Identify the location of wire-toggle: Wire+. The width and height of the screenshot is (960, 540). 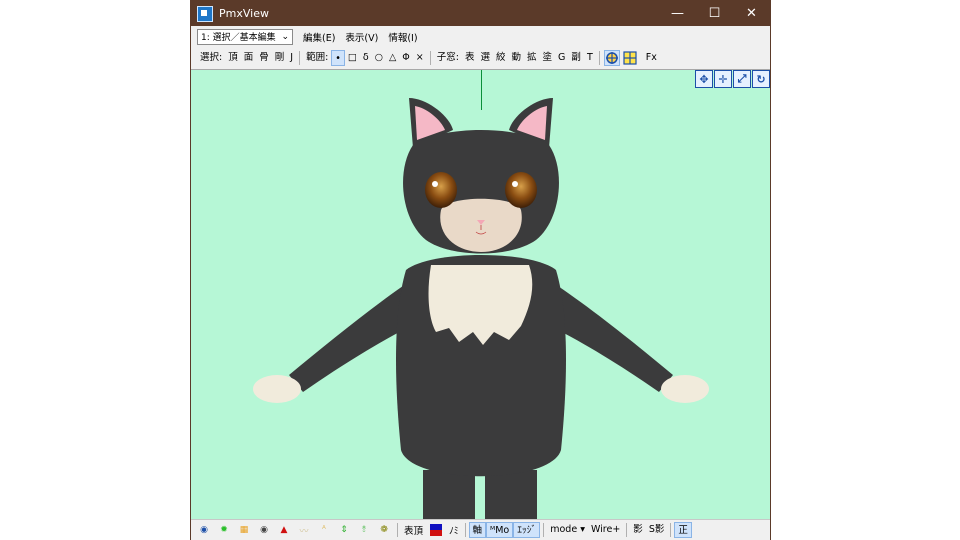
(605, 530).